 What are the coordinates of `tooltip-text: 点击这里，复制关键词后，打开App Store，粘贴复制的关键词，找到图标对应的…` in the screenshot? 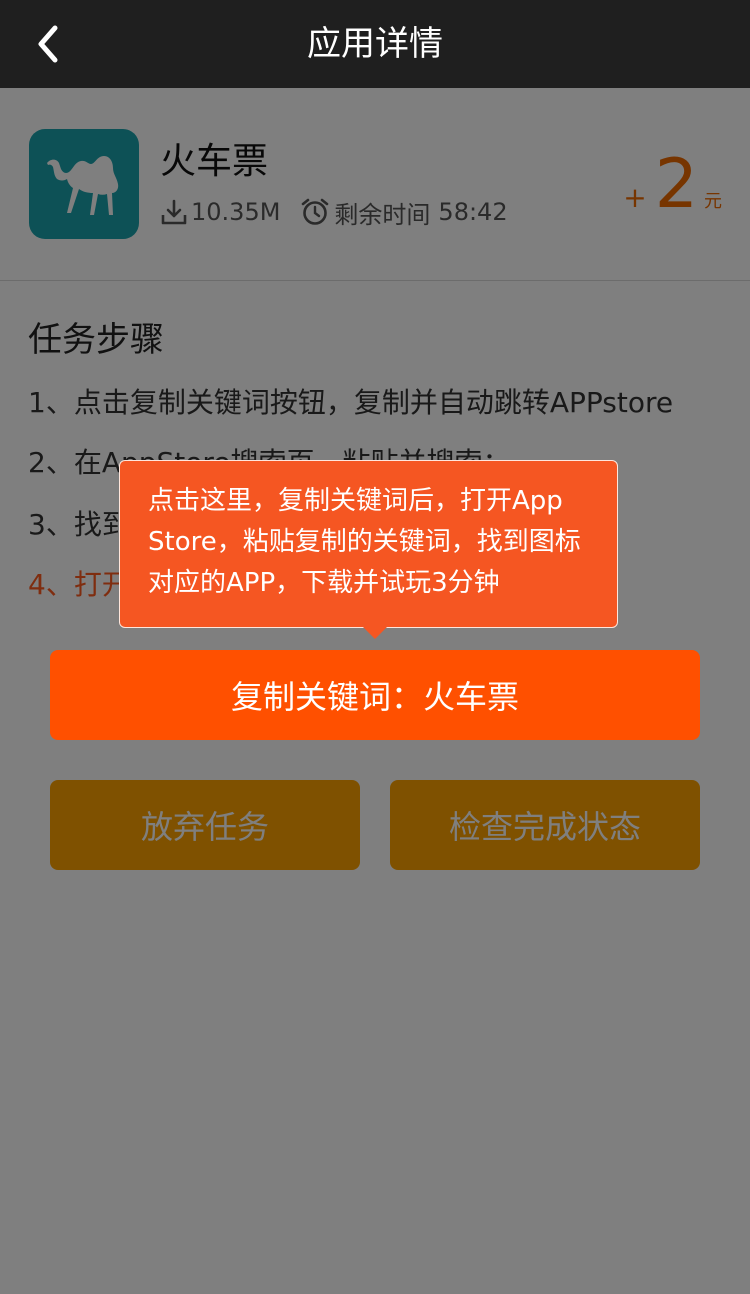 It's located at (364, 542).